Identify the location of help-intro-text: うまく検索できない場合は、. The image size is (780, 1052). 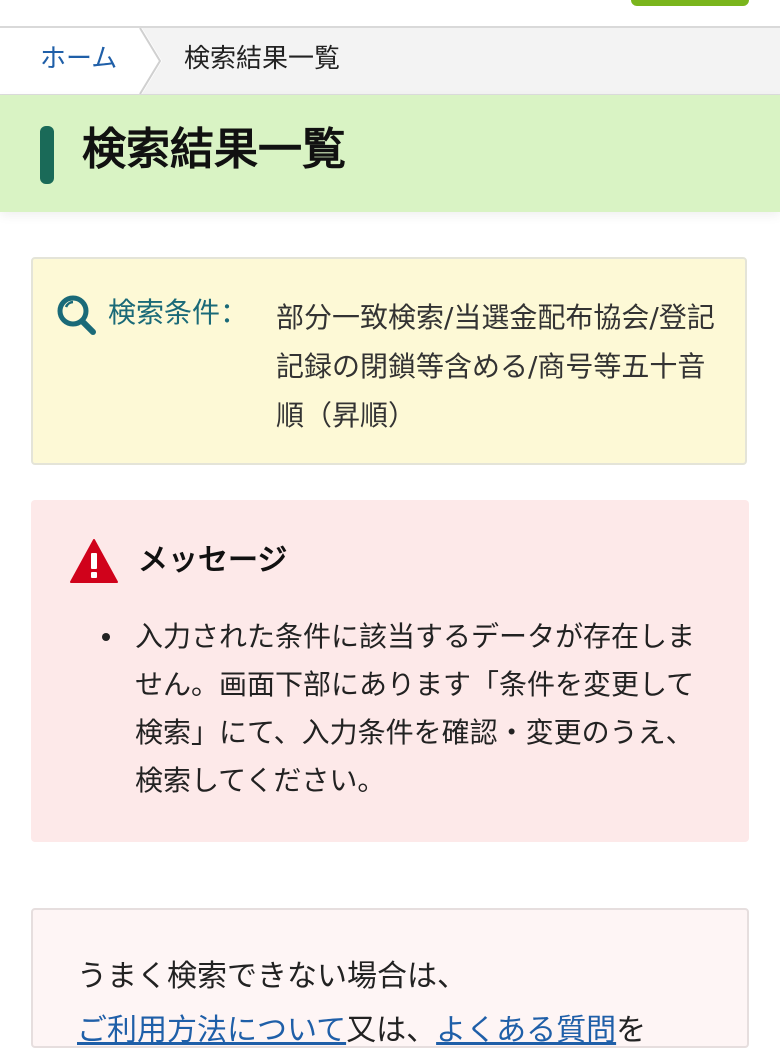
(272, 976).